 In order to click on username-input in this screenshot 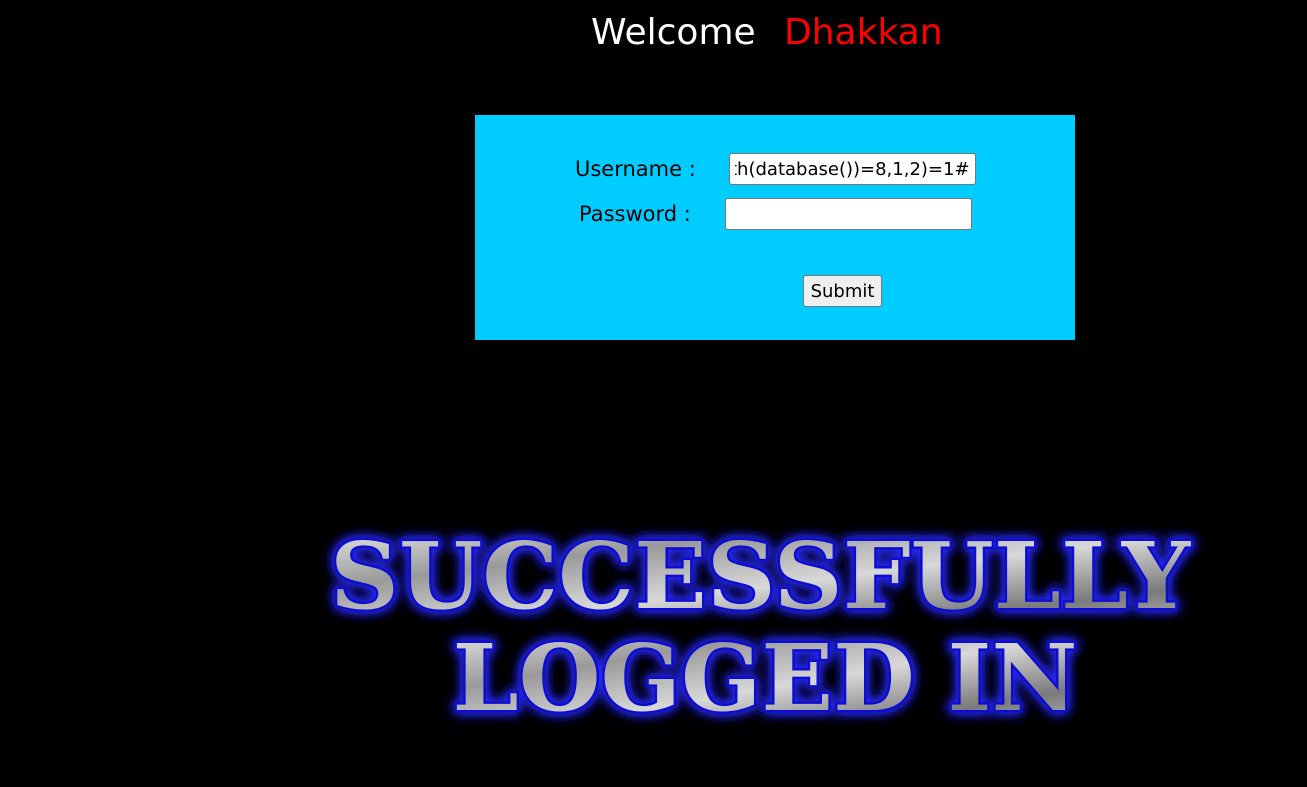, I will do `click(852, 169)`.